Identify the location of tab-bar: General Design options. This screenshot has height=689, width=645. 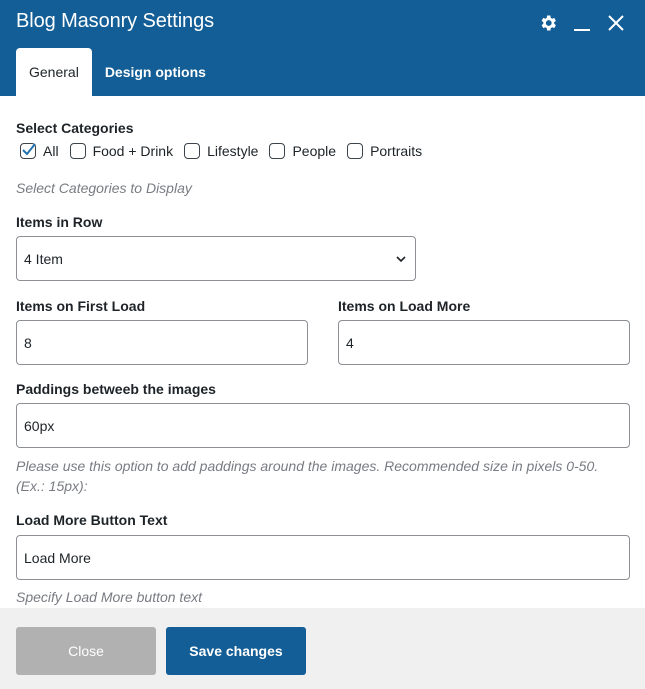
(117, 72).